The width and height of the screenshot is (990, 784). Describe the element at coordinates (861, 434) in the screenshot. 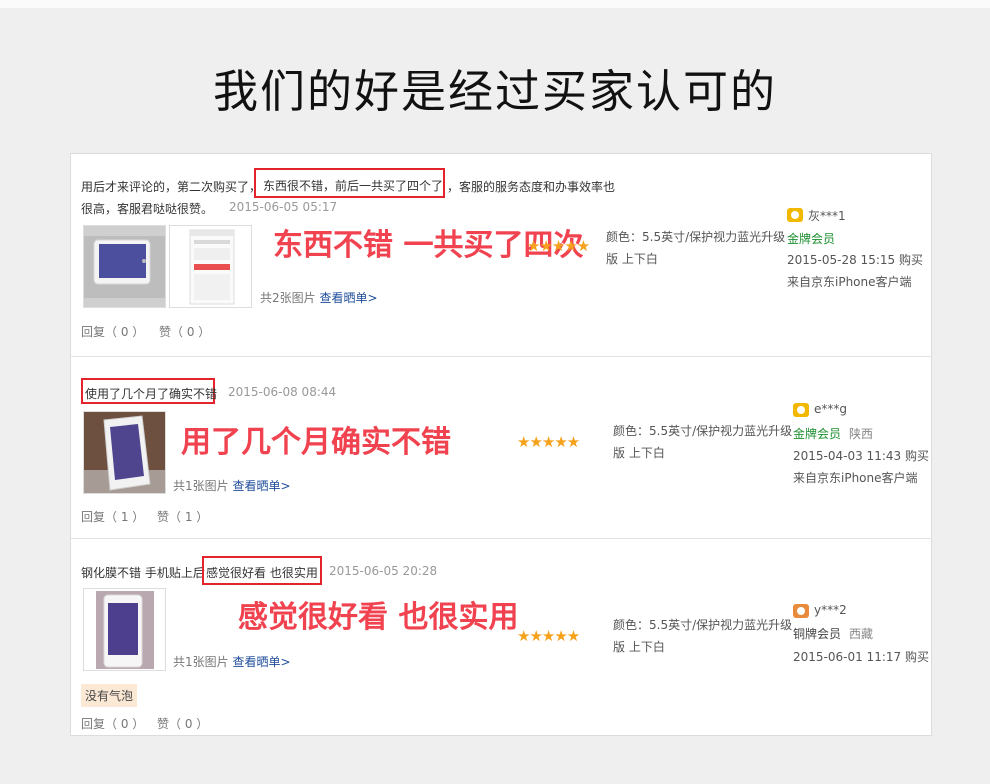

I see `region: 陕西` at that location.